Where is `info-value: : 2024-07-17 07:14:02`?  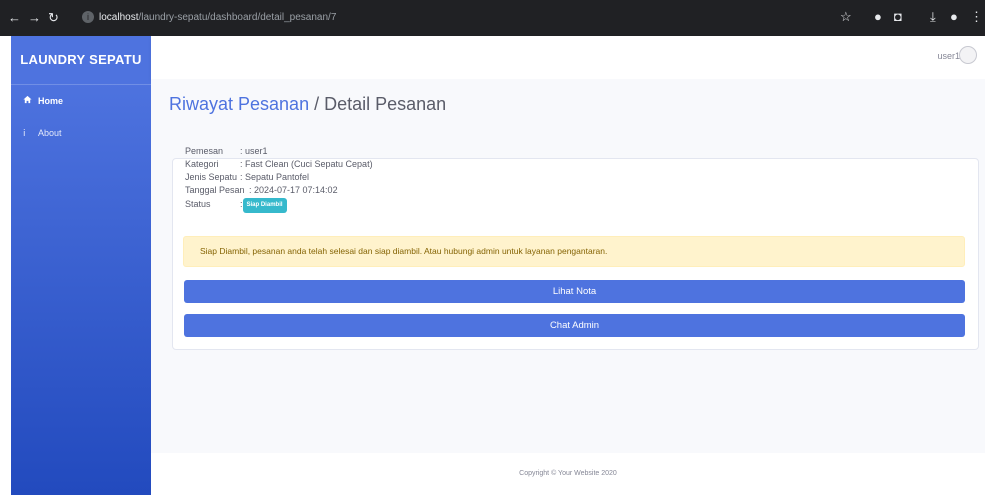 info-value: : 2024-07-17 07:14:02 is located at coordinates (293, 190).